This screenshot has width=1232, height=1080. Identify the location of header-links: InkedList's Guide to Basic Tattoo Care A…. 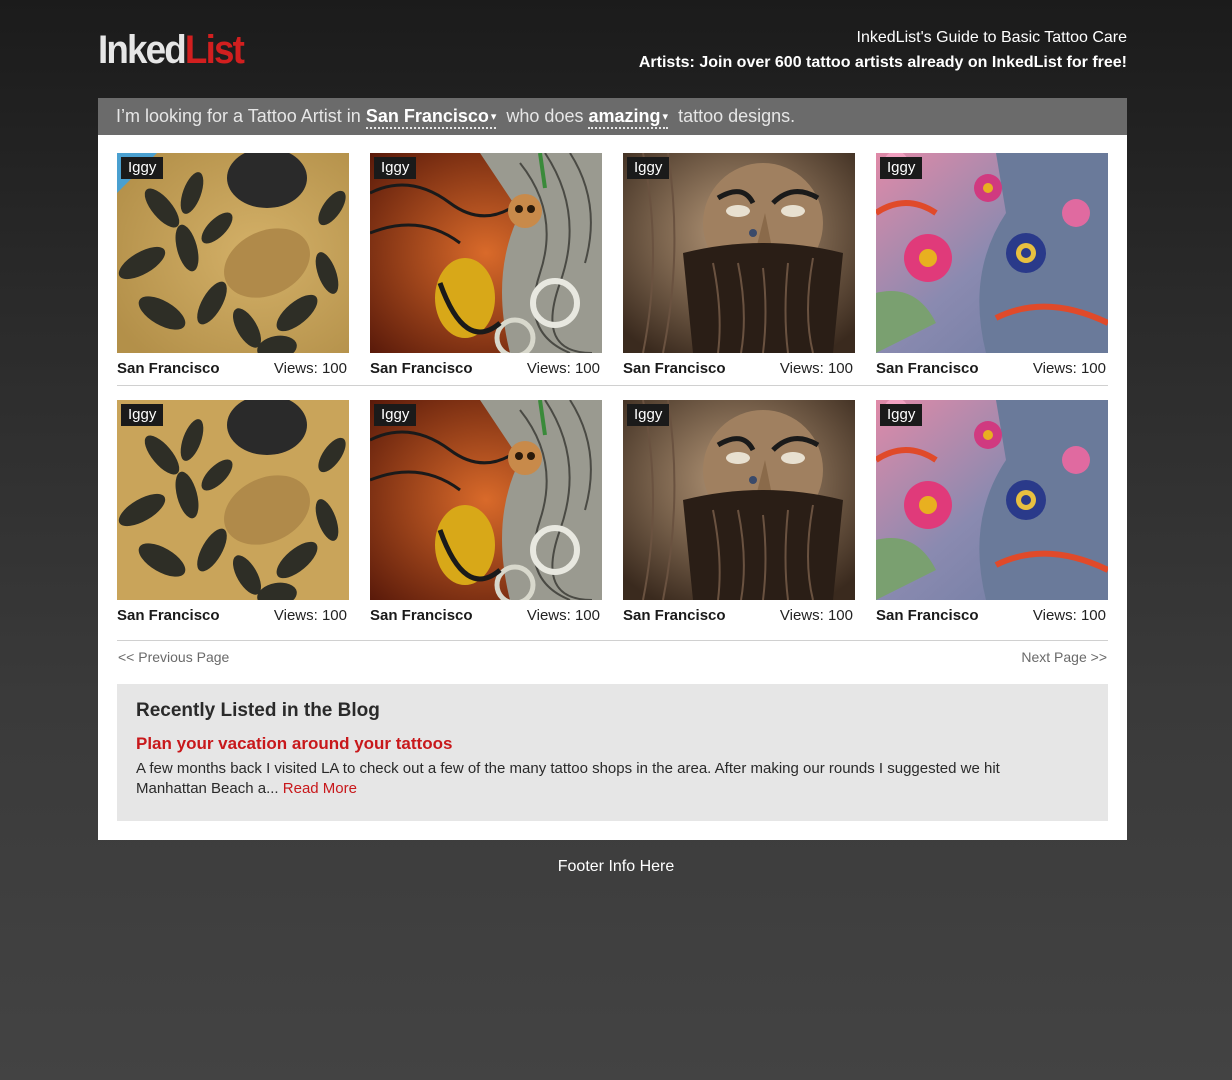
(883, 50).